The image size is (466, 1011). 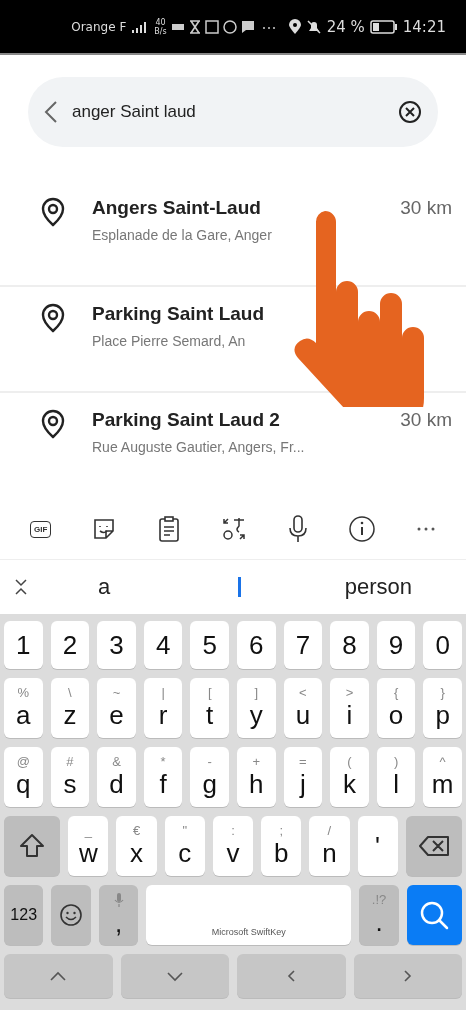 I want to click on place-name: Angers Saint-Laud, so click(x=177, y=208).